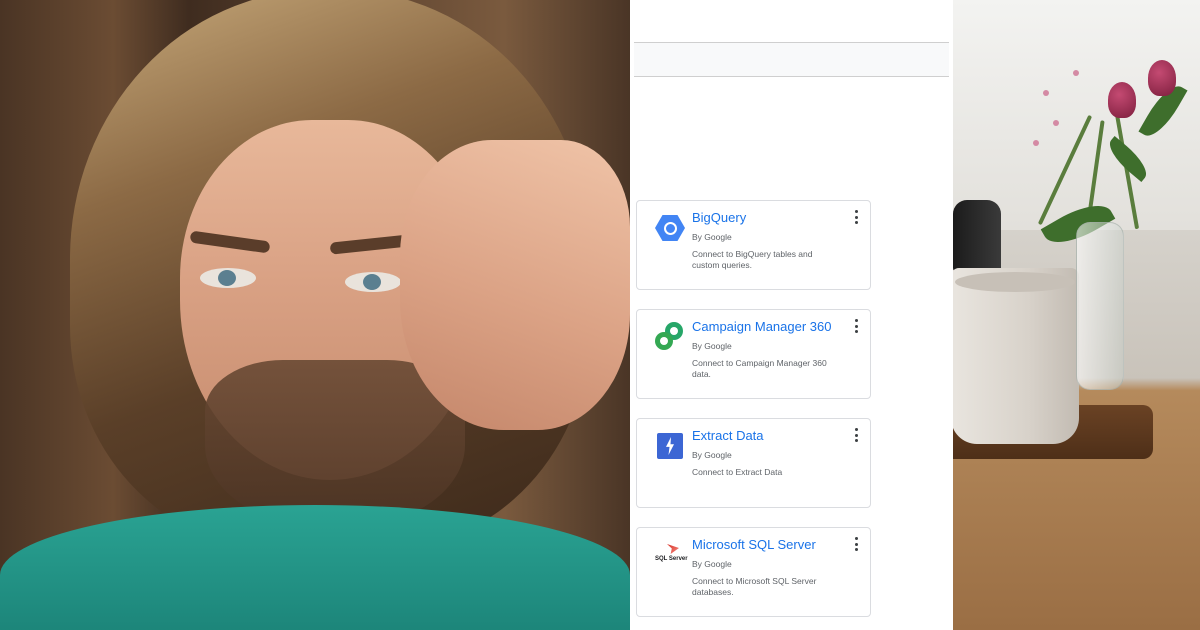 Image resolution: width=1200 pixels, height=630 pixels. Describe the element at coordinates (670, 228) in the screenshot. I see `bigquery-icon` at that location.